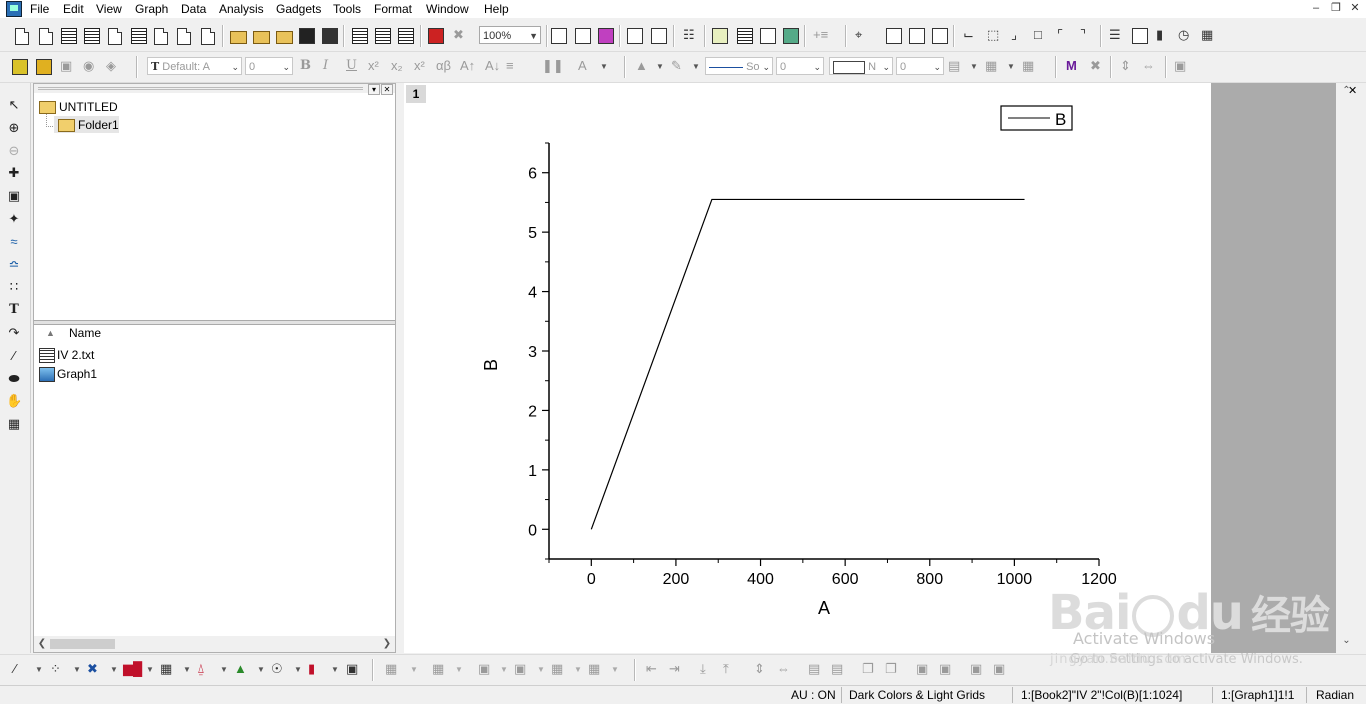  I want to click on new-function-icon, so click(161, 36).